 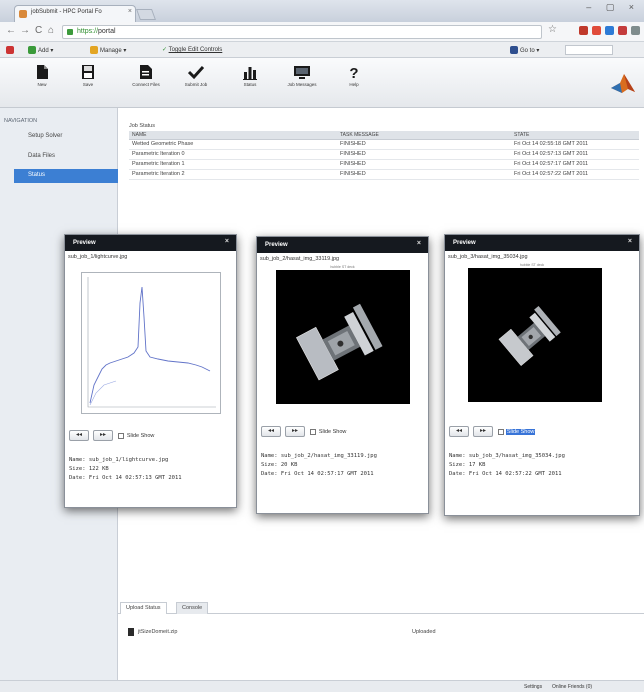 What do you see at coordinates (25, 30) in the screenshot?
I see `forward-arrow-icon: →` at bounding box center [25, 30].